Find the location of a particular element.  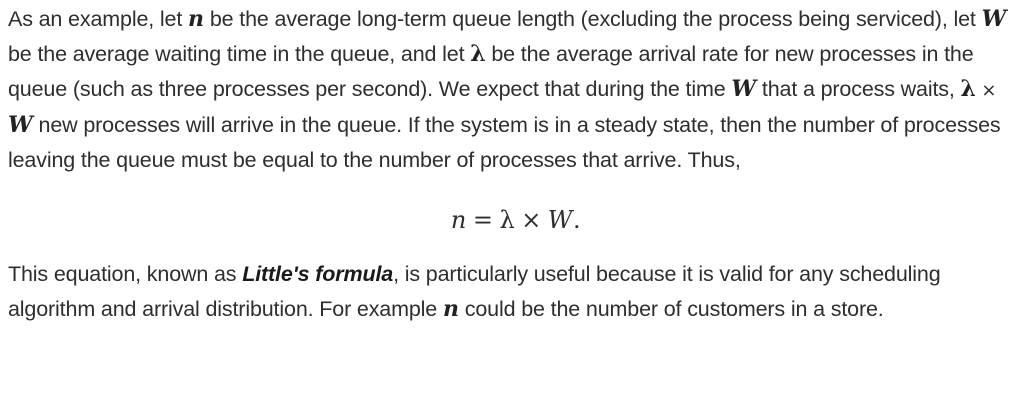

equation-lambda: λ is located at coordinates (507, 220).